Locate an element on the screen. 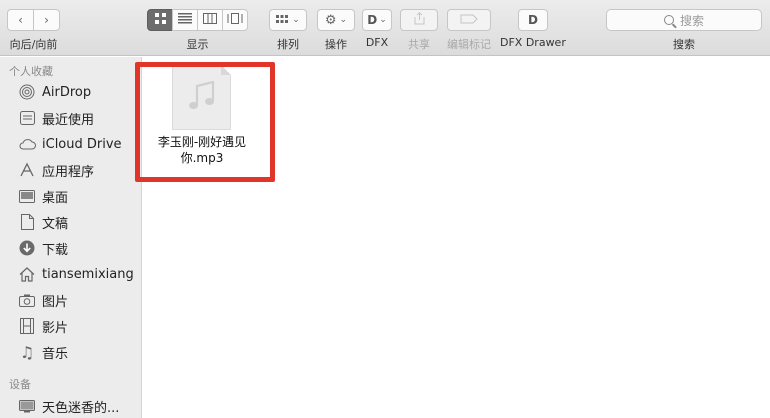 The height and width of the screenshot is (418, 770). tags-group: 编辑标记 is located at coordinates (469, 30).